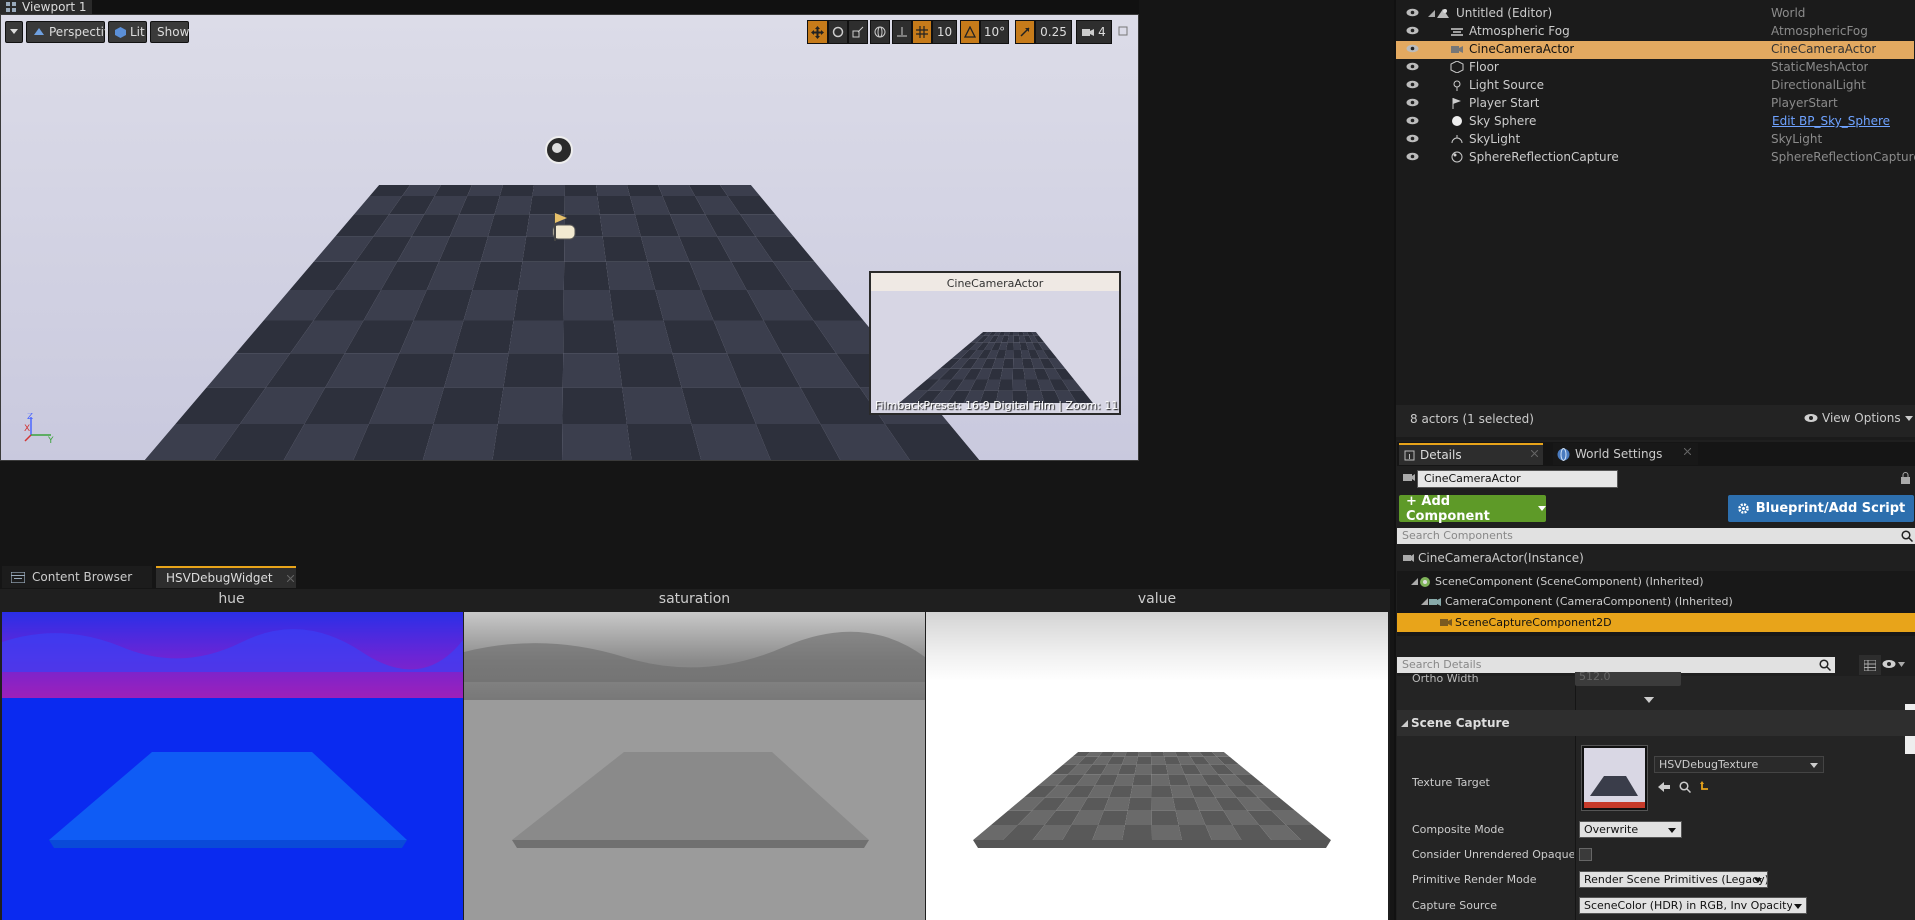 This screenshot has height=920, width=1915. What do you see at coordinates (858, 32) in the screenshot?
I see `scale-tool-button` at bounding box center [858, 32].